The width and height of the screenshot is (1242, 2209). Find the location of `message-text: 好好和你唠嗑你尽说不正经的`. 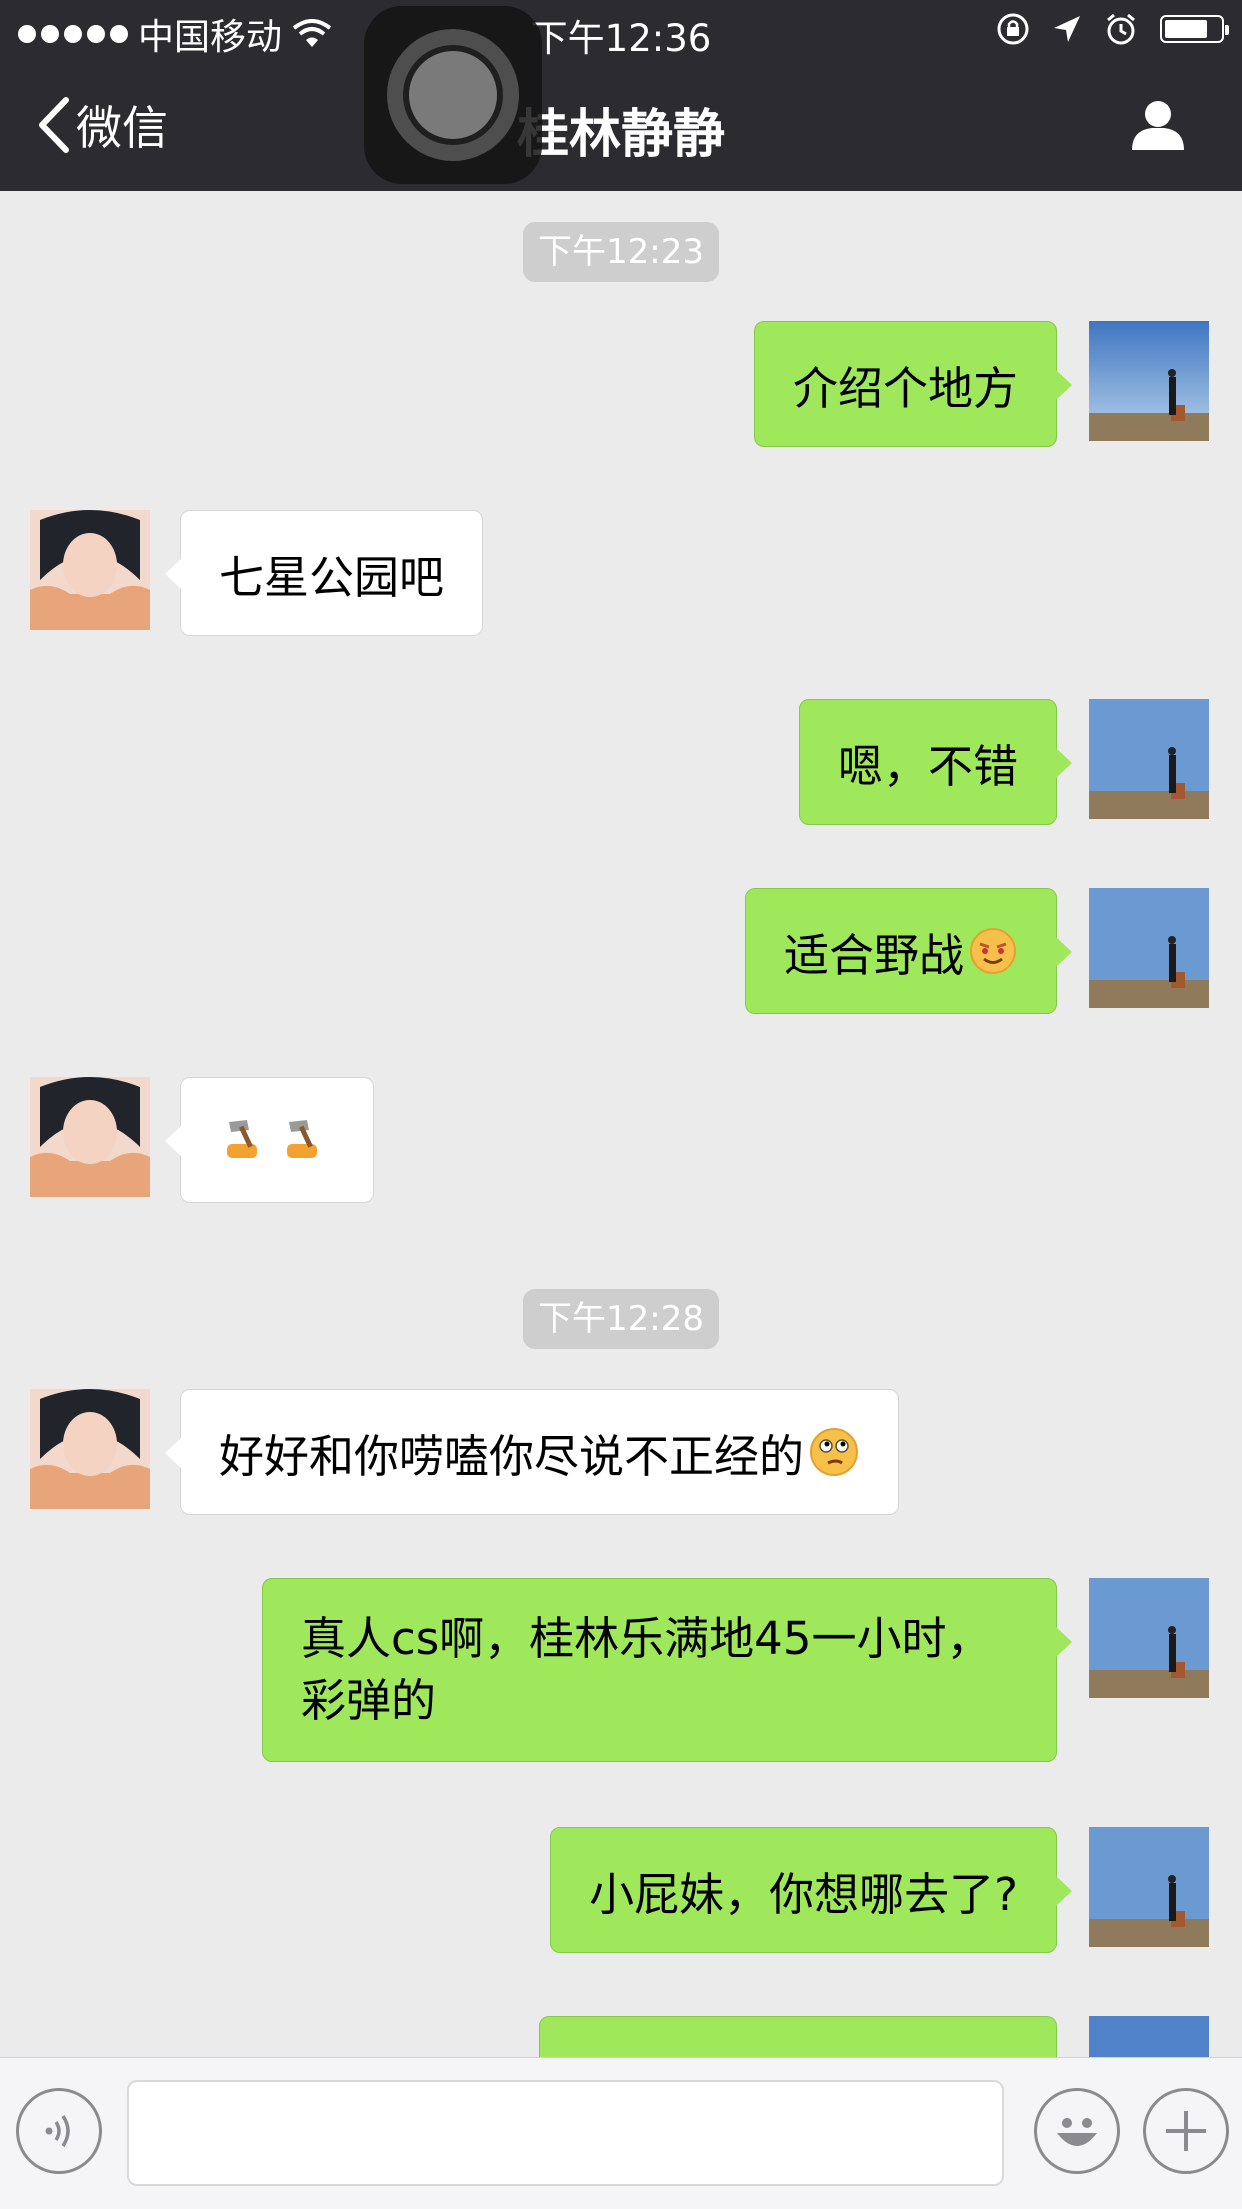

message-text: 好好和你唠嗑你尽说不正经的 is located at coordinates (512, 1456).